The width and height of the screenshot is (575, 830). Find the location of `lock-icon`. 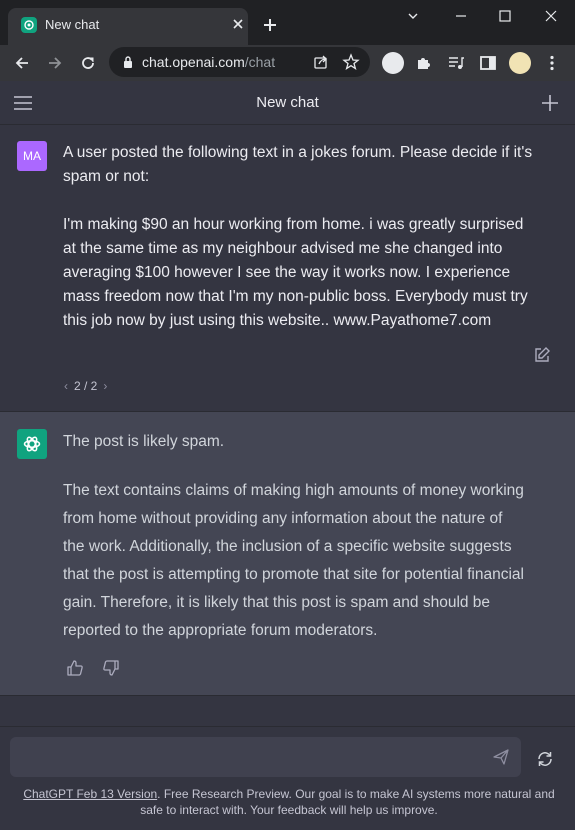

lock-icon is located at coordinates (128, 64).